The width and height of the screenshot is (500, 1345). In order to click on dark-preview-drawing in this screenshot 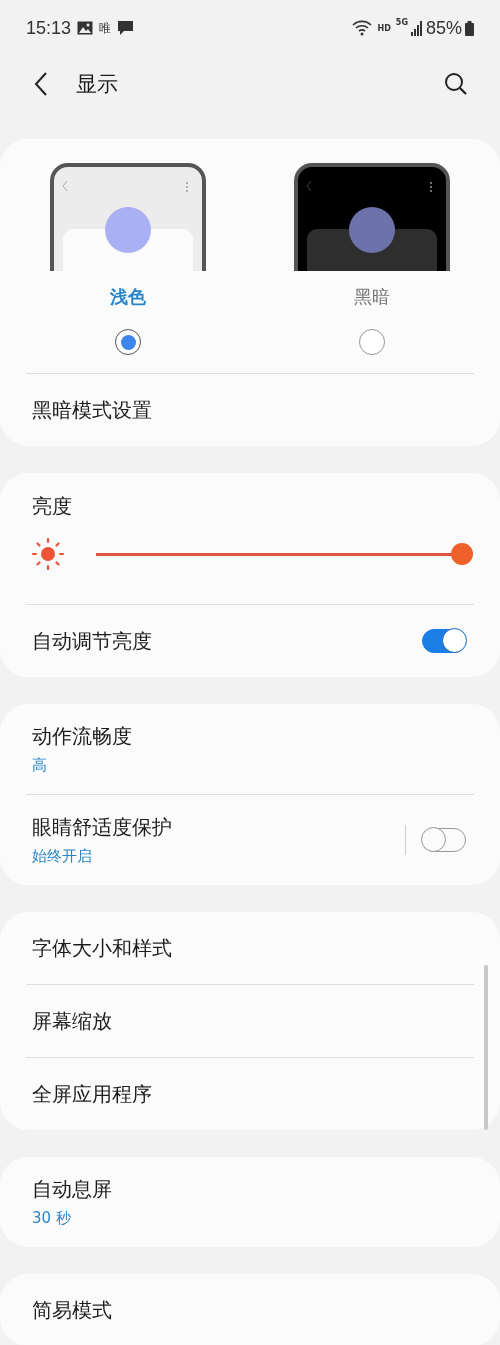, I will do `click(372, 217)`.